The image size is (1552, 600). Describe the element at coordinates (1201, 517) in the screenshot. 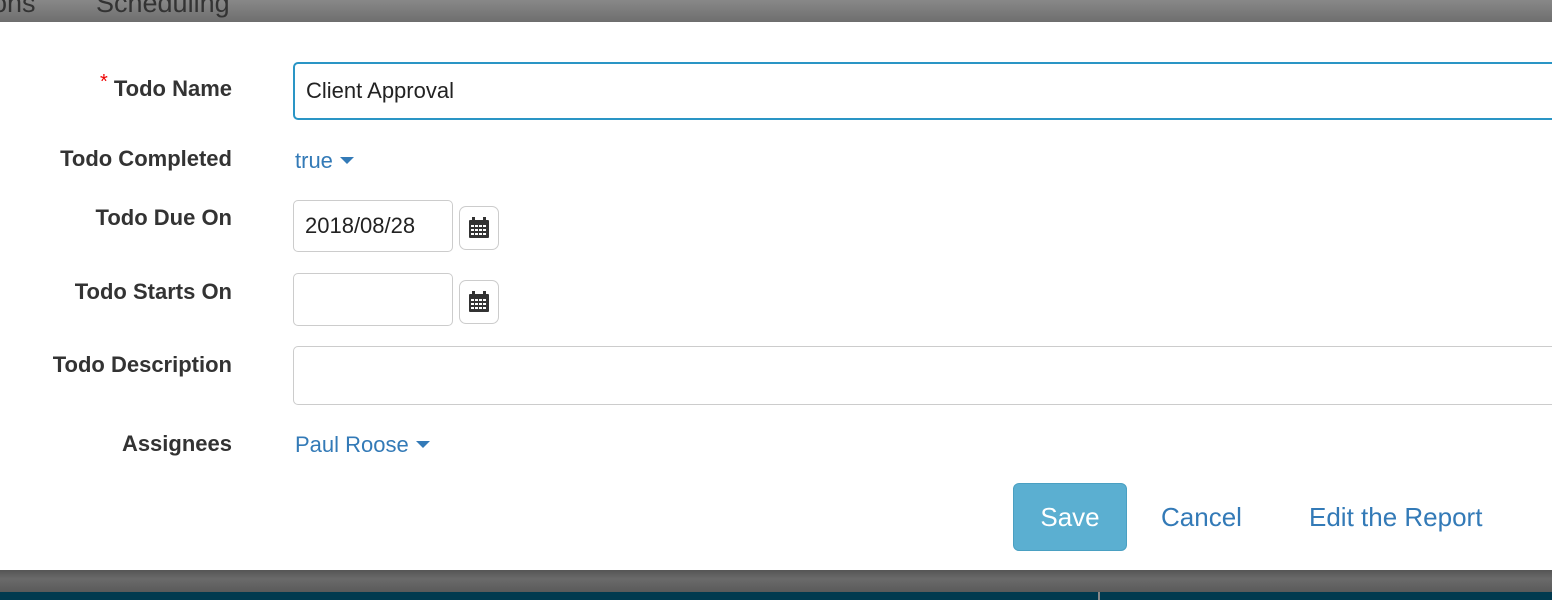

I see `cancel-link: Cancel` at that location.